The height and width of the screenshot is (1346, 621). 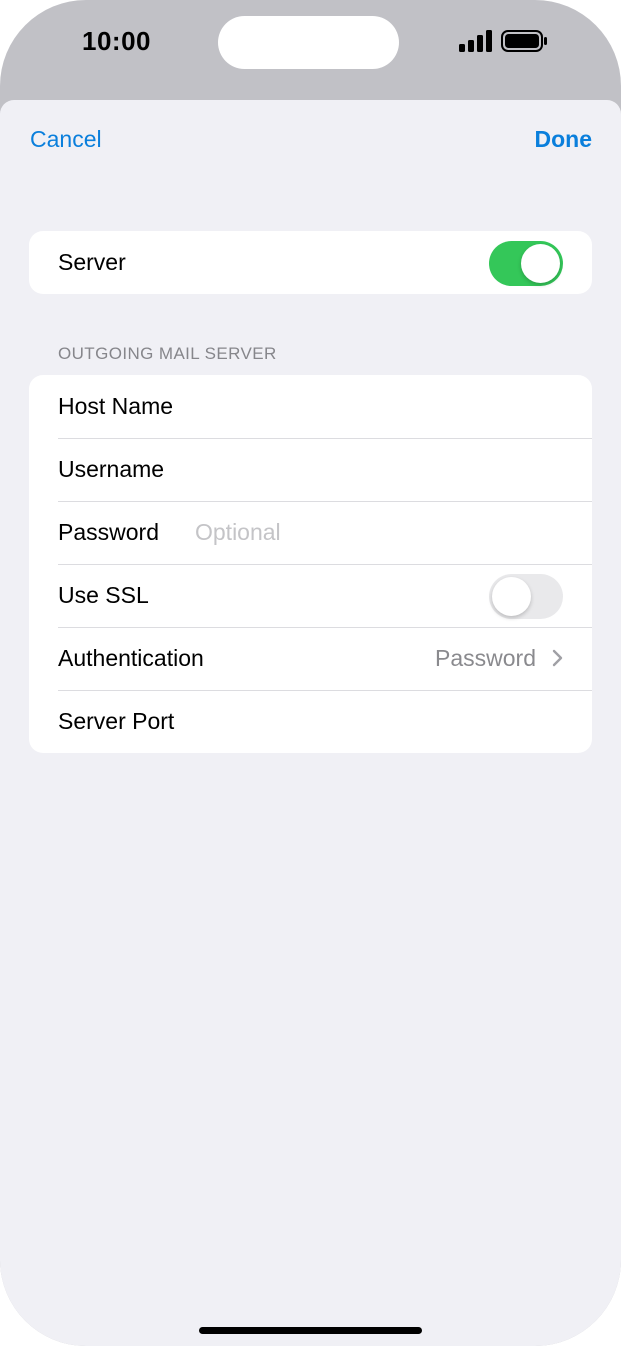 I want to click on use-ssl-row: Use SSL, so click(x=310, y=595).